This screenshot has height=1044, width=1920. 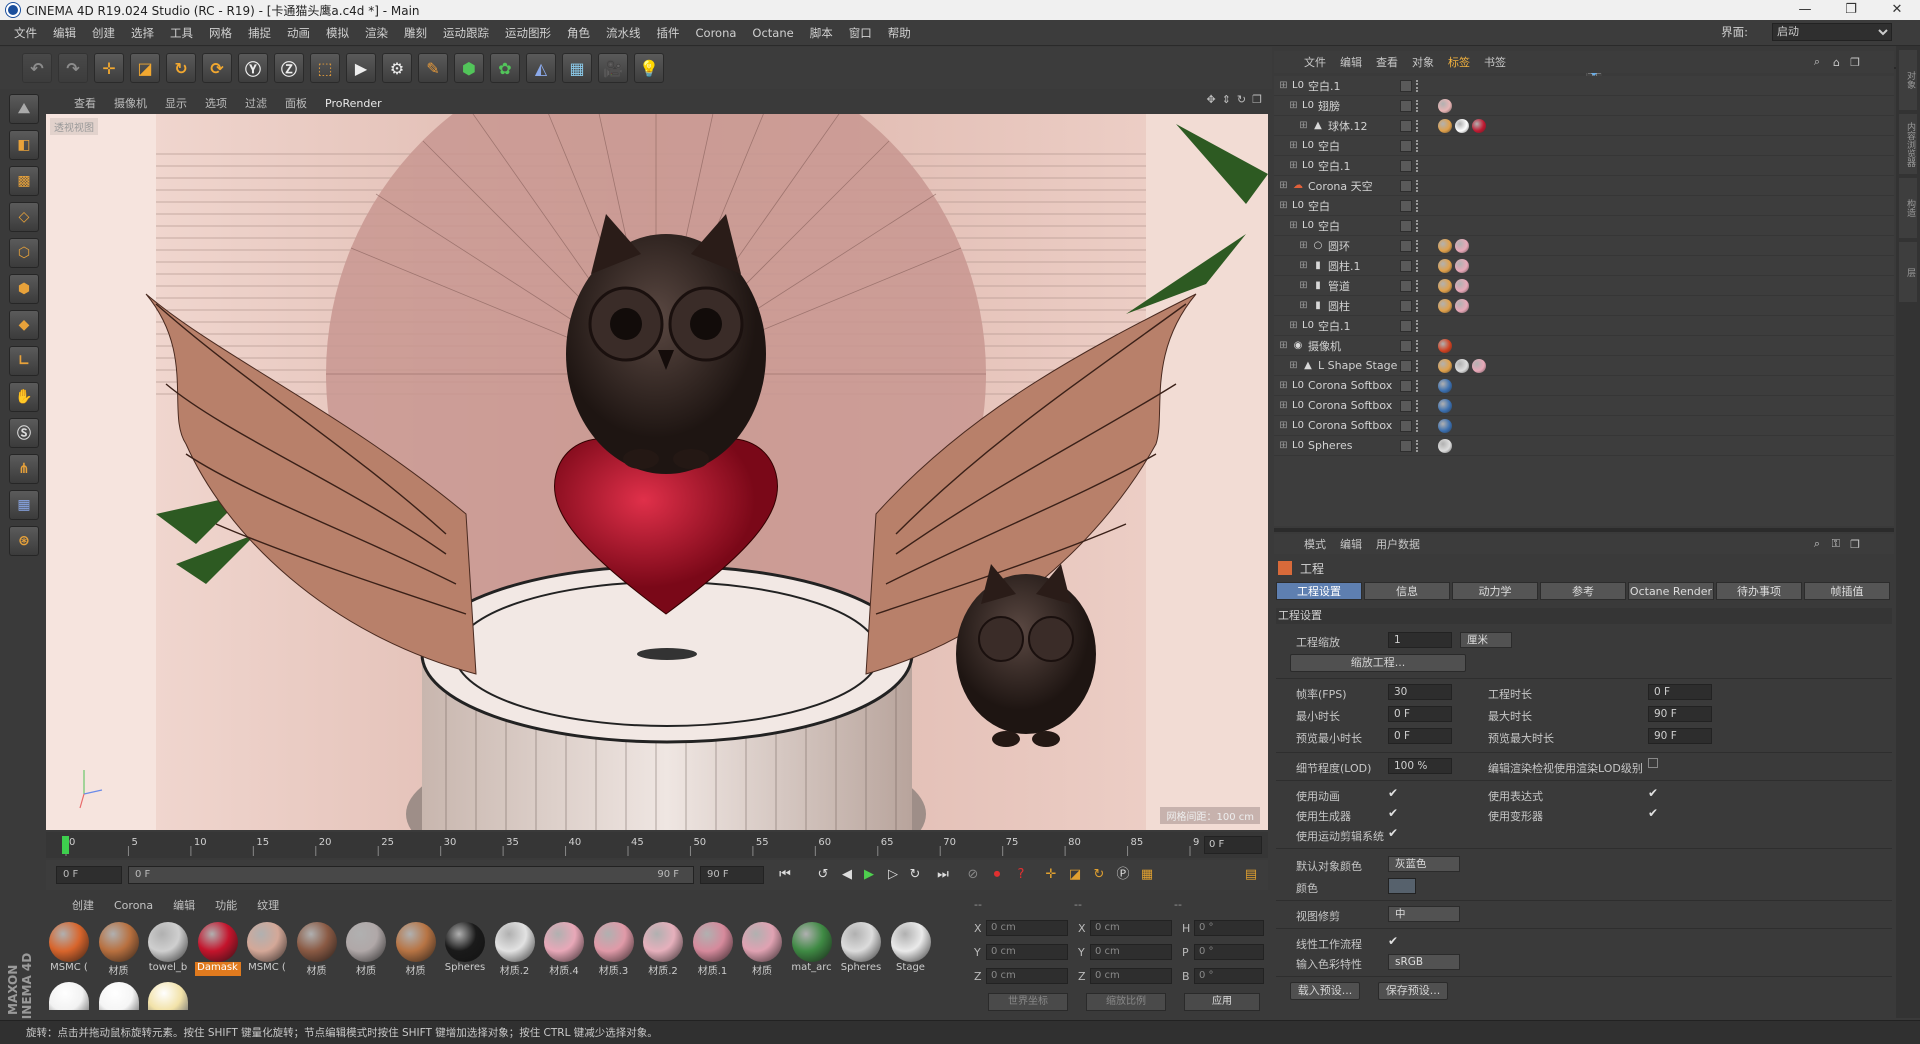 I want to click on material-swatch: 材质.4, so click(x=564, y=950).